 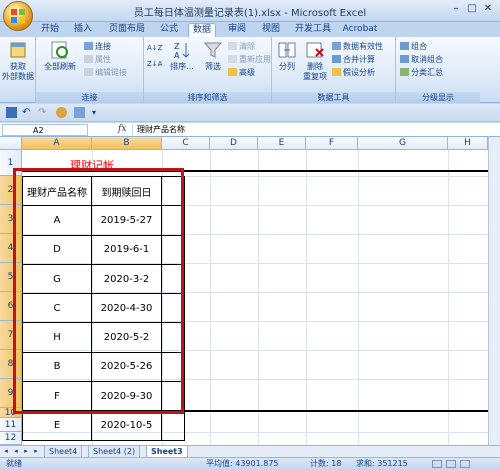 I want to click on sort-az-button: A↓Z, so click(x=154, y=48).